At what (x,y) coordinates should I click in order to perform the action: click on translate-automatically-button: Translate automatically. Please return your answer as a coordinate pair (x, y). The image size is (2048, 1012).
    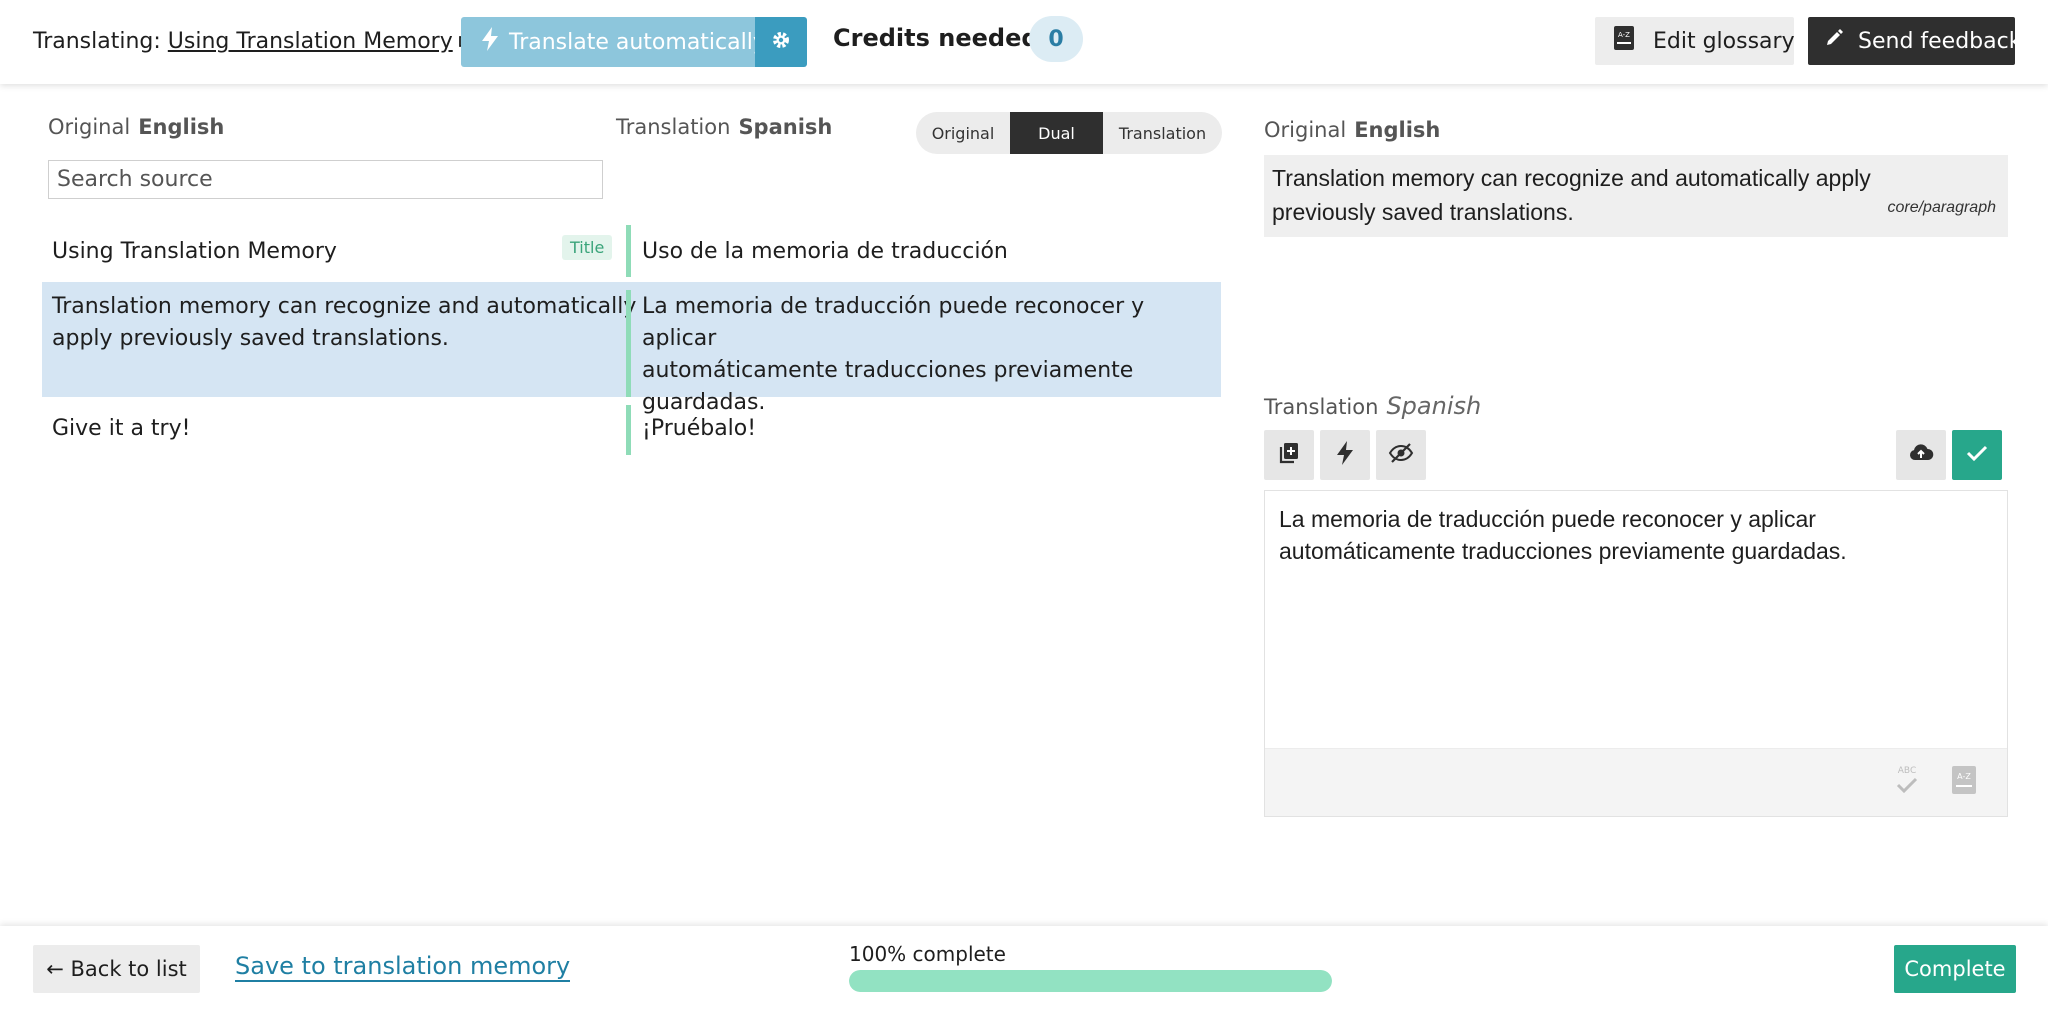
    Looking at the image, I should click on (613, 42).